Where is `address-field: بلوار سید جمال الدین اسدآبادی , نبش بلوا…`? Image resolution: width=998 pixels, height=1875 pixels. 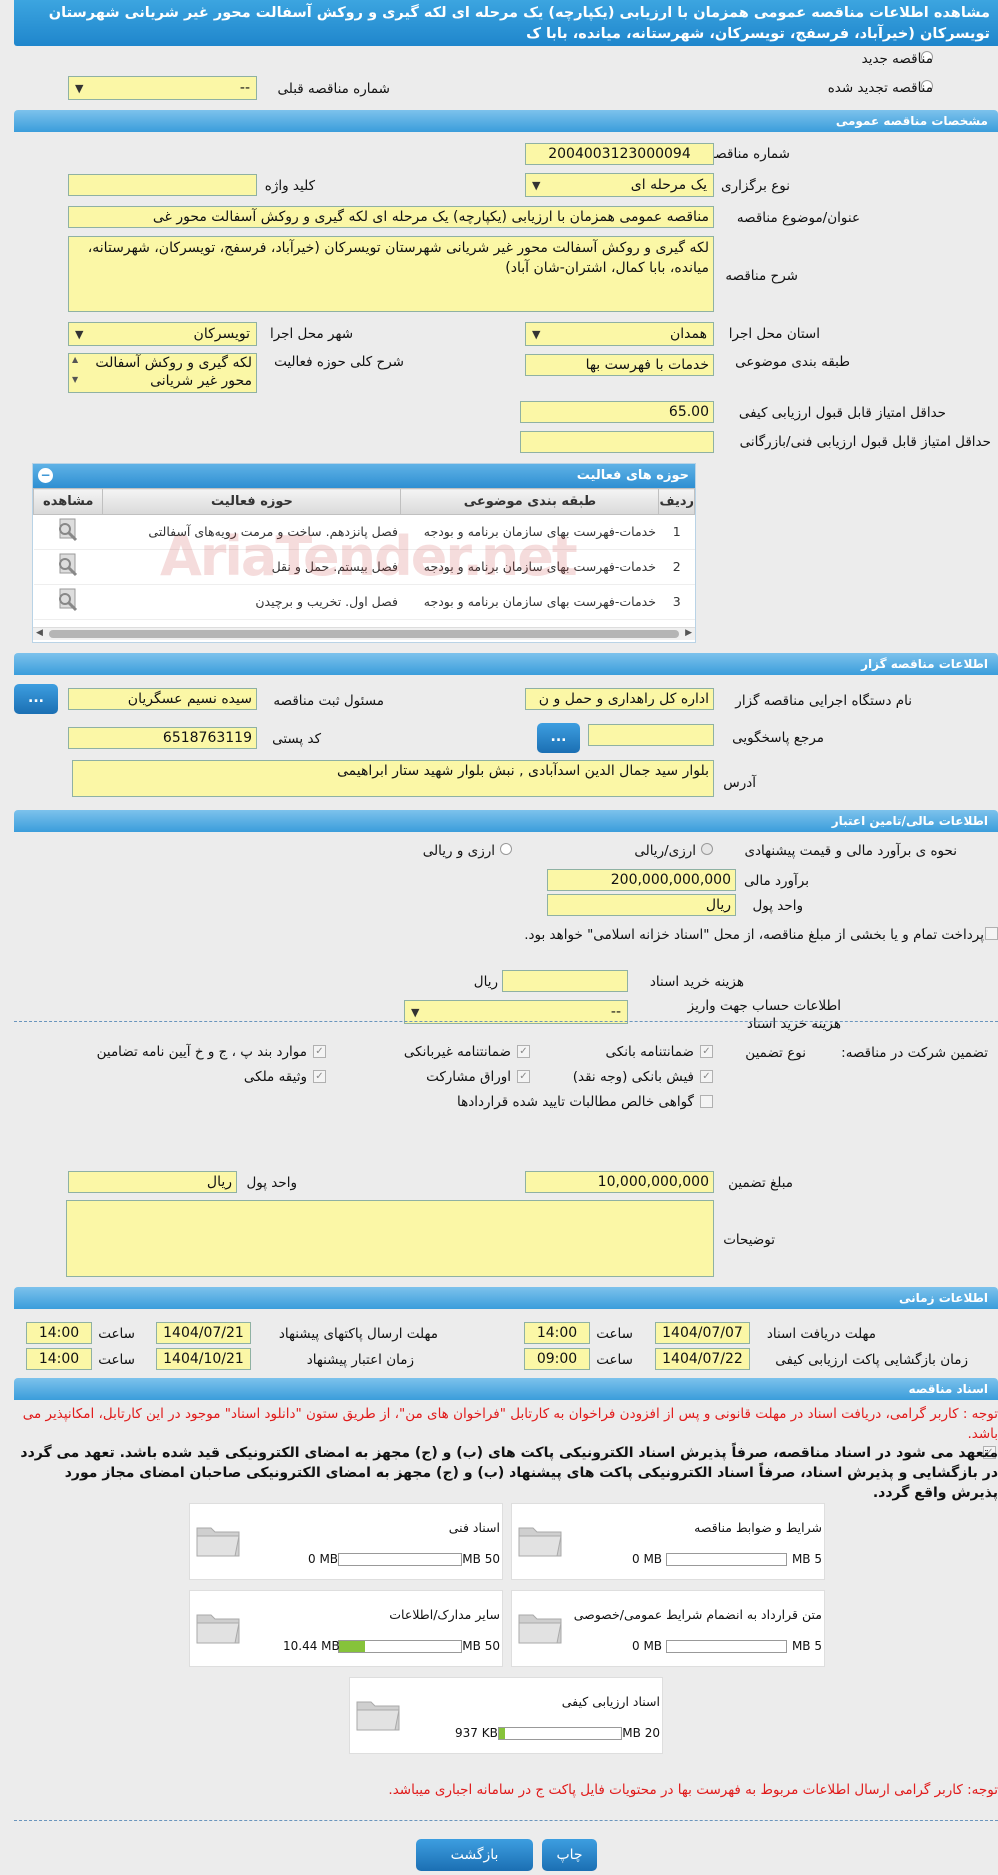
address-field: بلوار سید جمال الدین اسدآبادی , نبش بلوا… is located at coordinates (393, 778).